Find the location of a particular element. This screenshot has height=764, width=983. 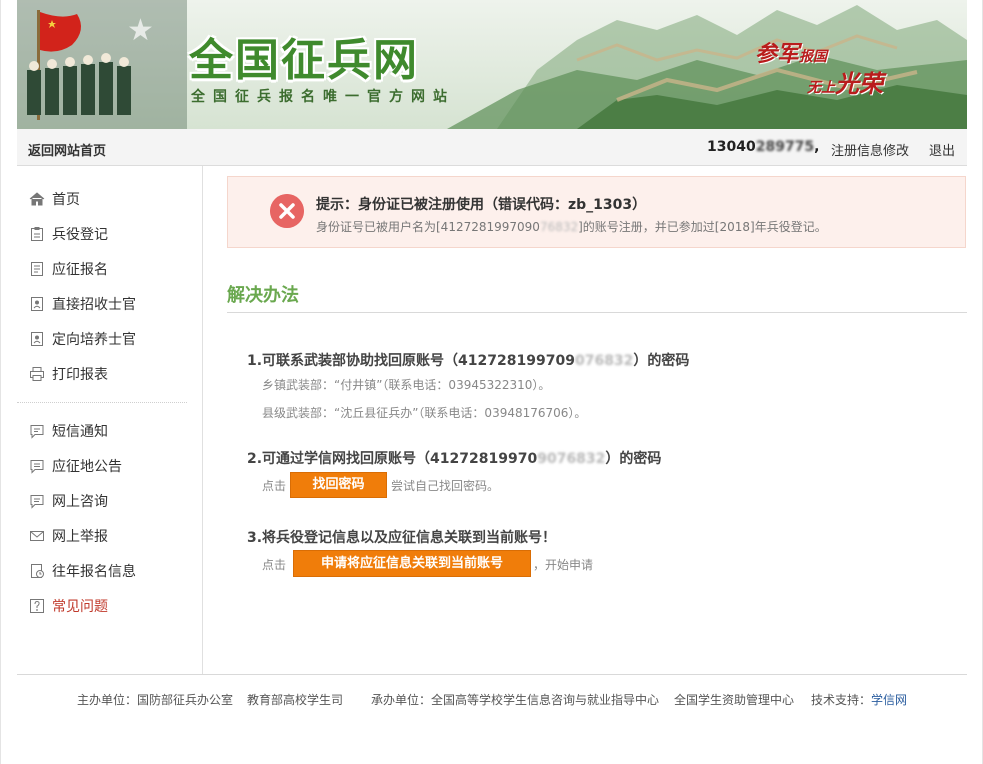

link-account-button: 申请将应征信息关联到当前账号 is located at coordinates (412, 563).